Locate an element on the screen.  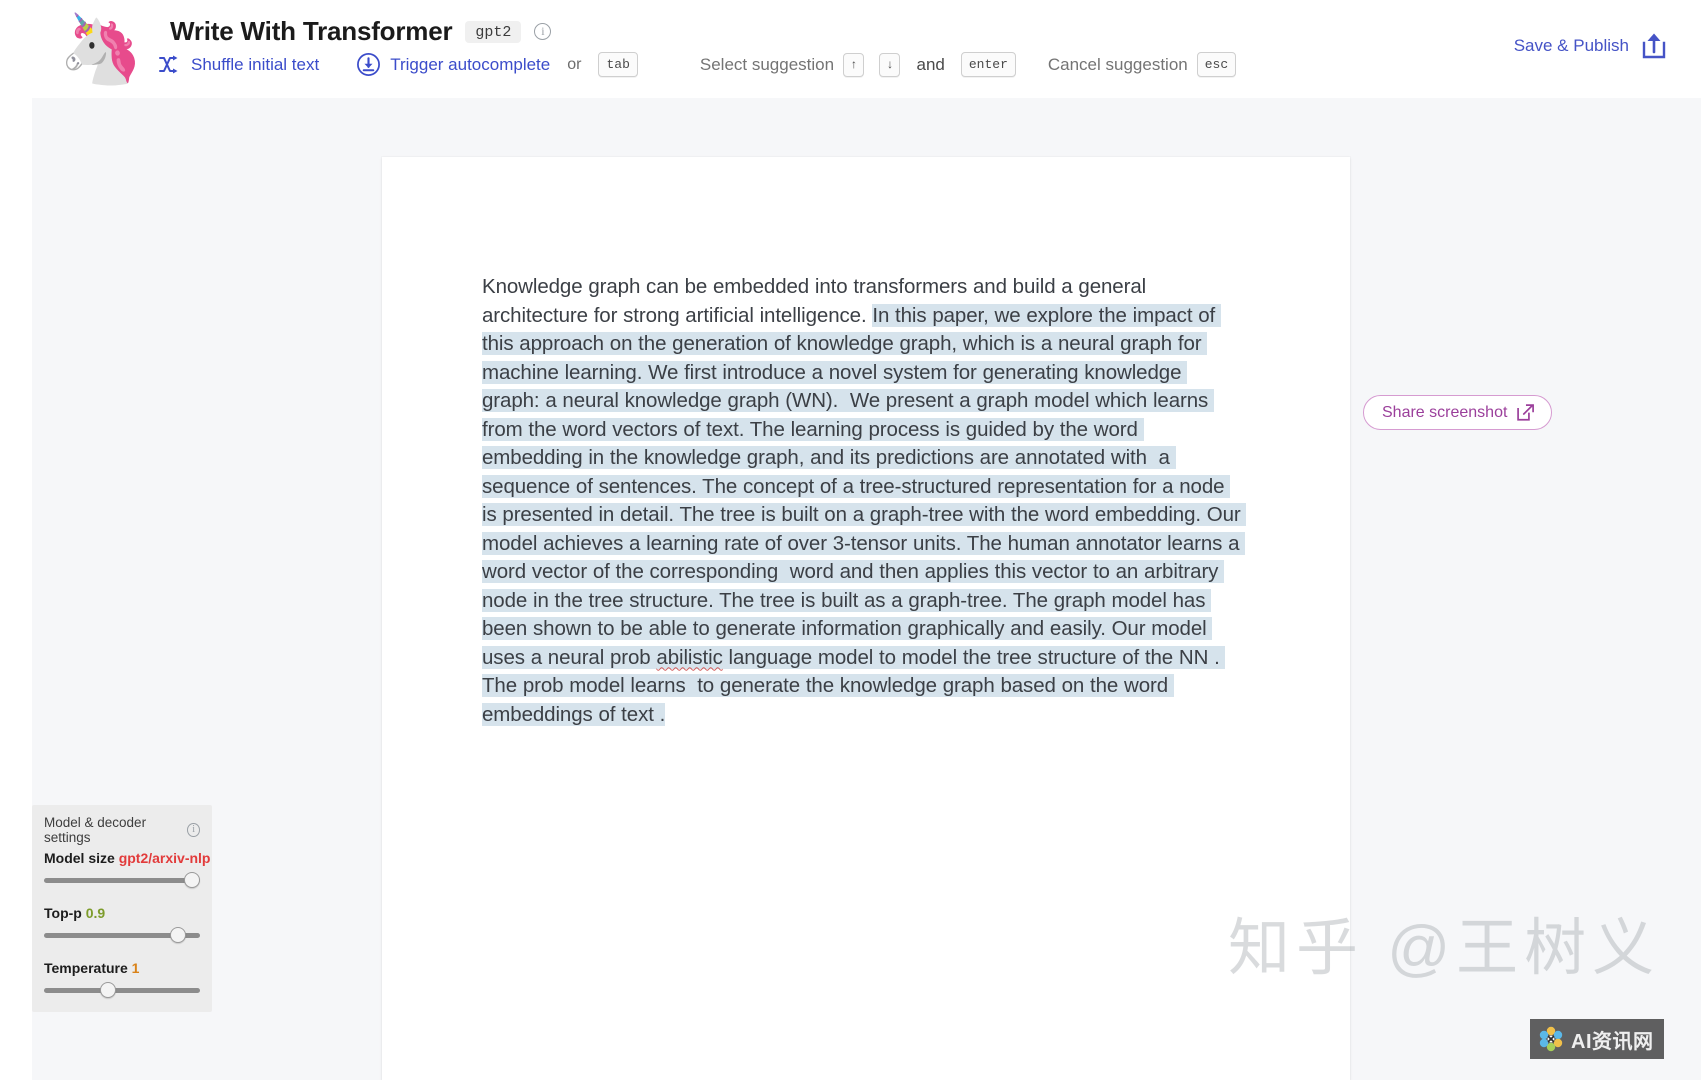
save-publish-button: Save & Publish is located at coordinates (1590, 46).